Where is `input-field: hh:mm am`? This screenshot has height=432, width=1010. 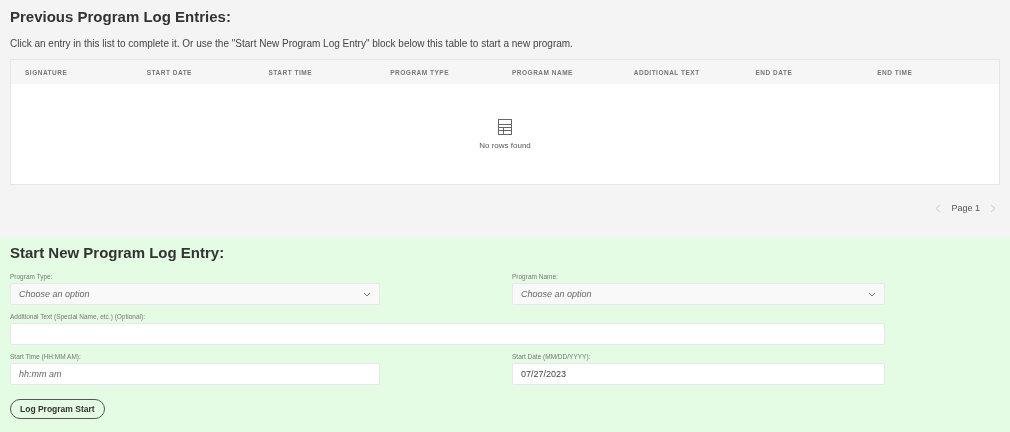 input-field: hh:mm am is located at coordinates (195, 374).